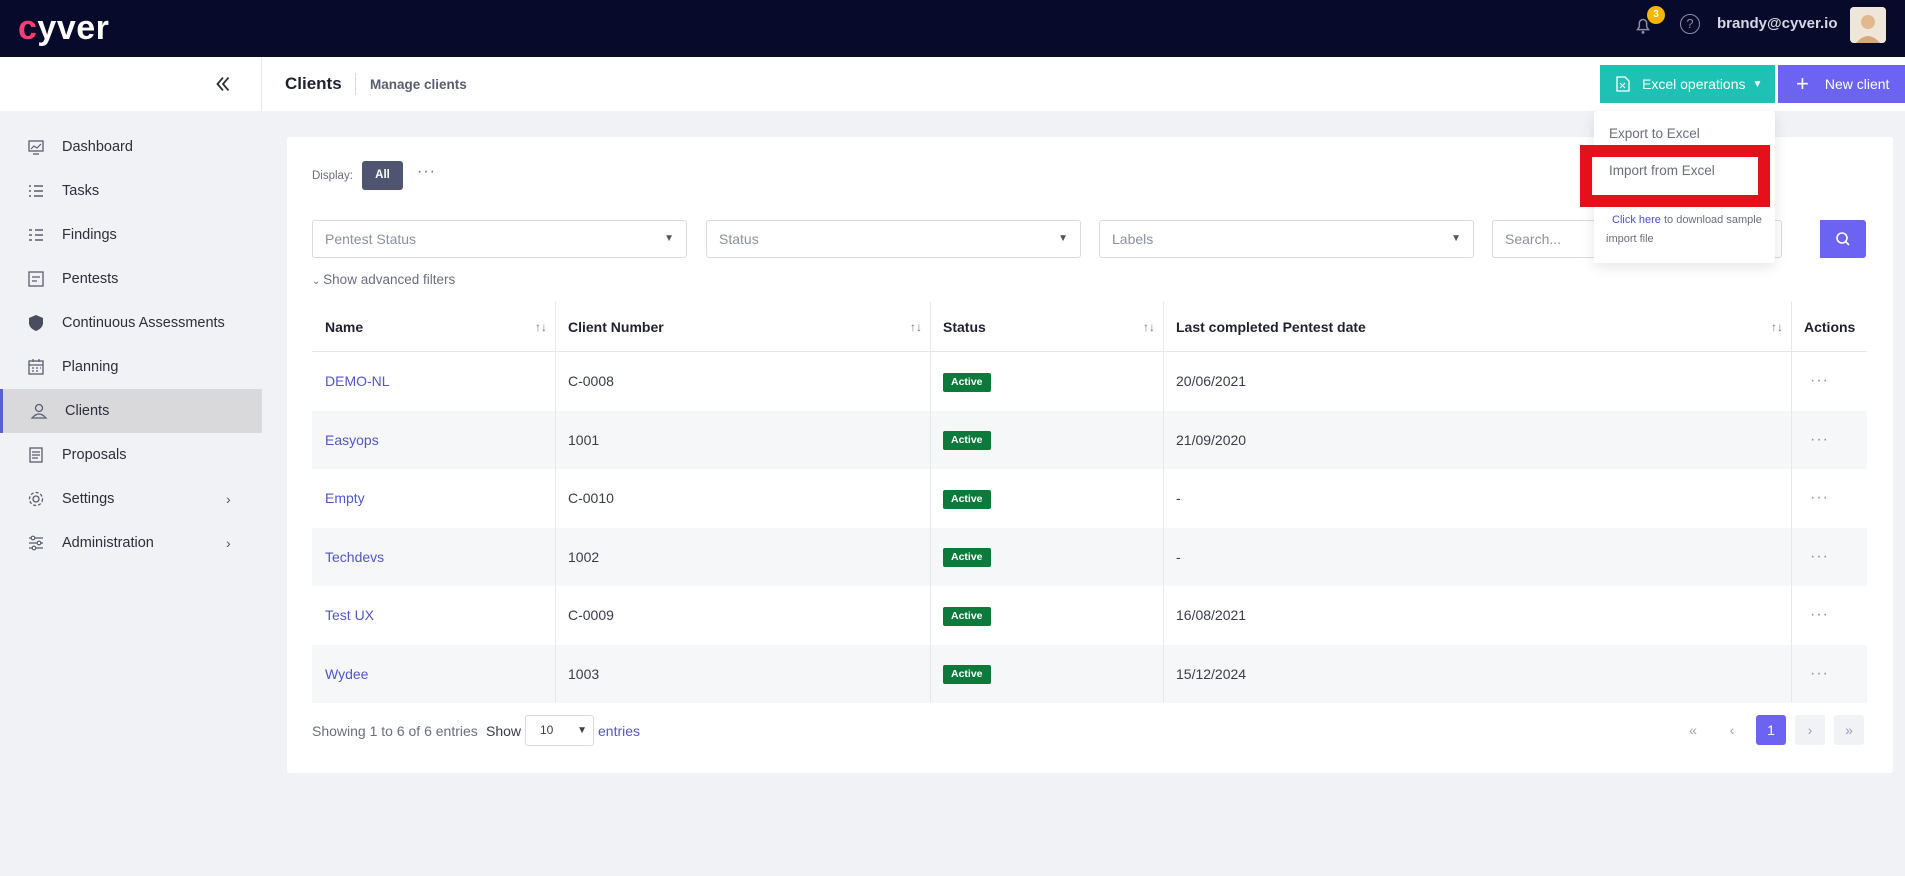  What do you see at coordinates (591, 381) in the screenshot?
I see `client-number: C-0008` at bounding box center [591, 381].